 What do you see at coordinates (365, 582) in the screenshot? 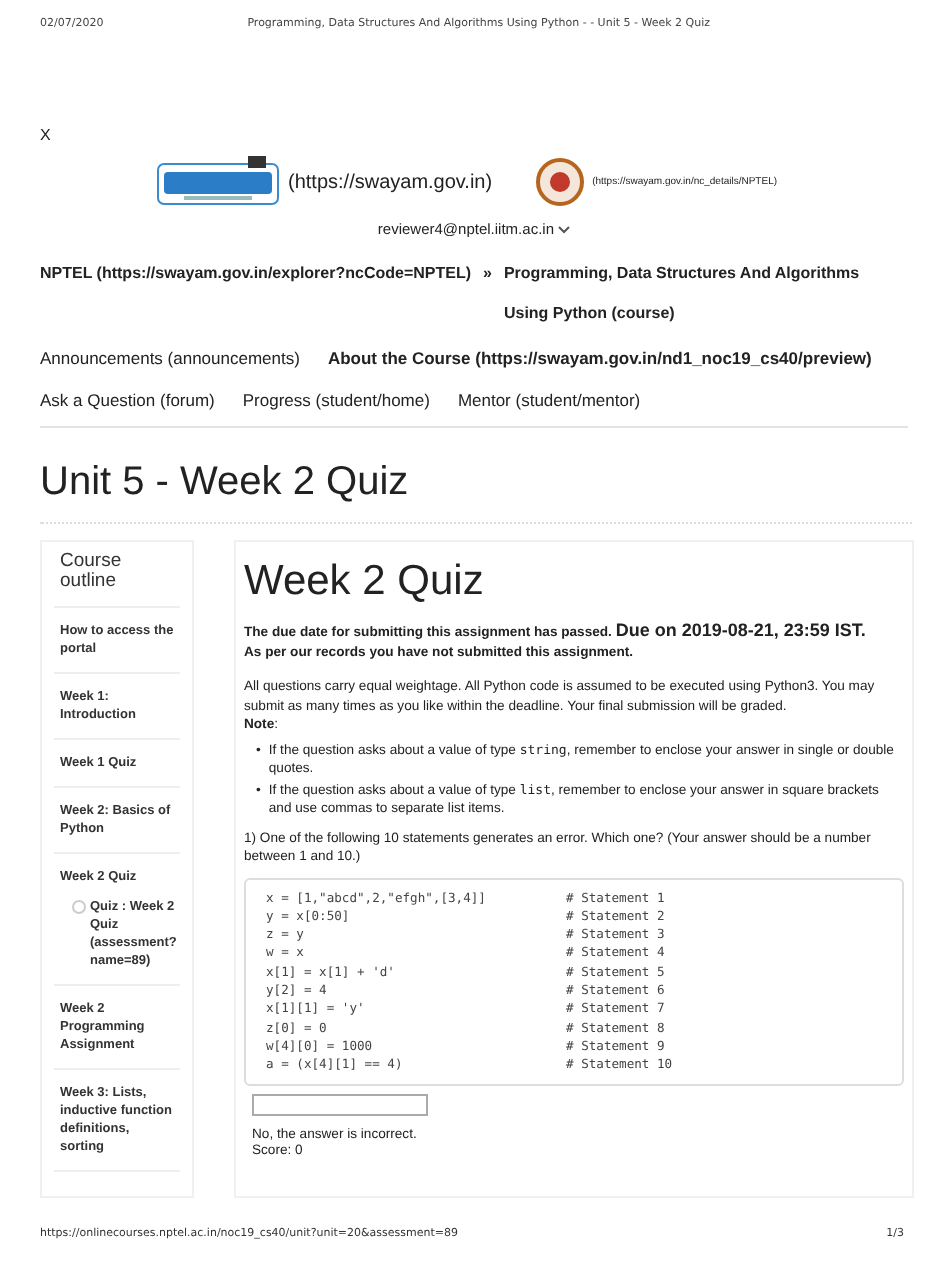
I see `quiz-title: Week 2 Quiz` at bounding box center [365, 582].